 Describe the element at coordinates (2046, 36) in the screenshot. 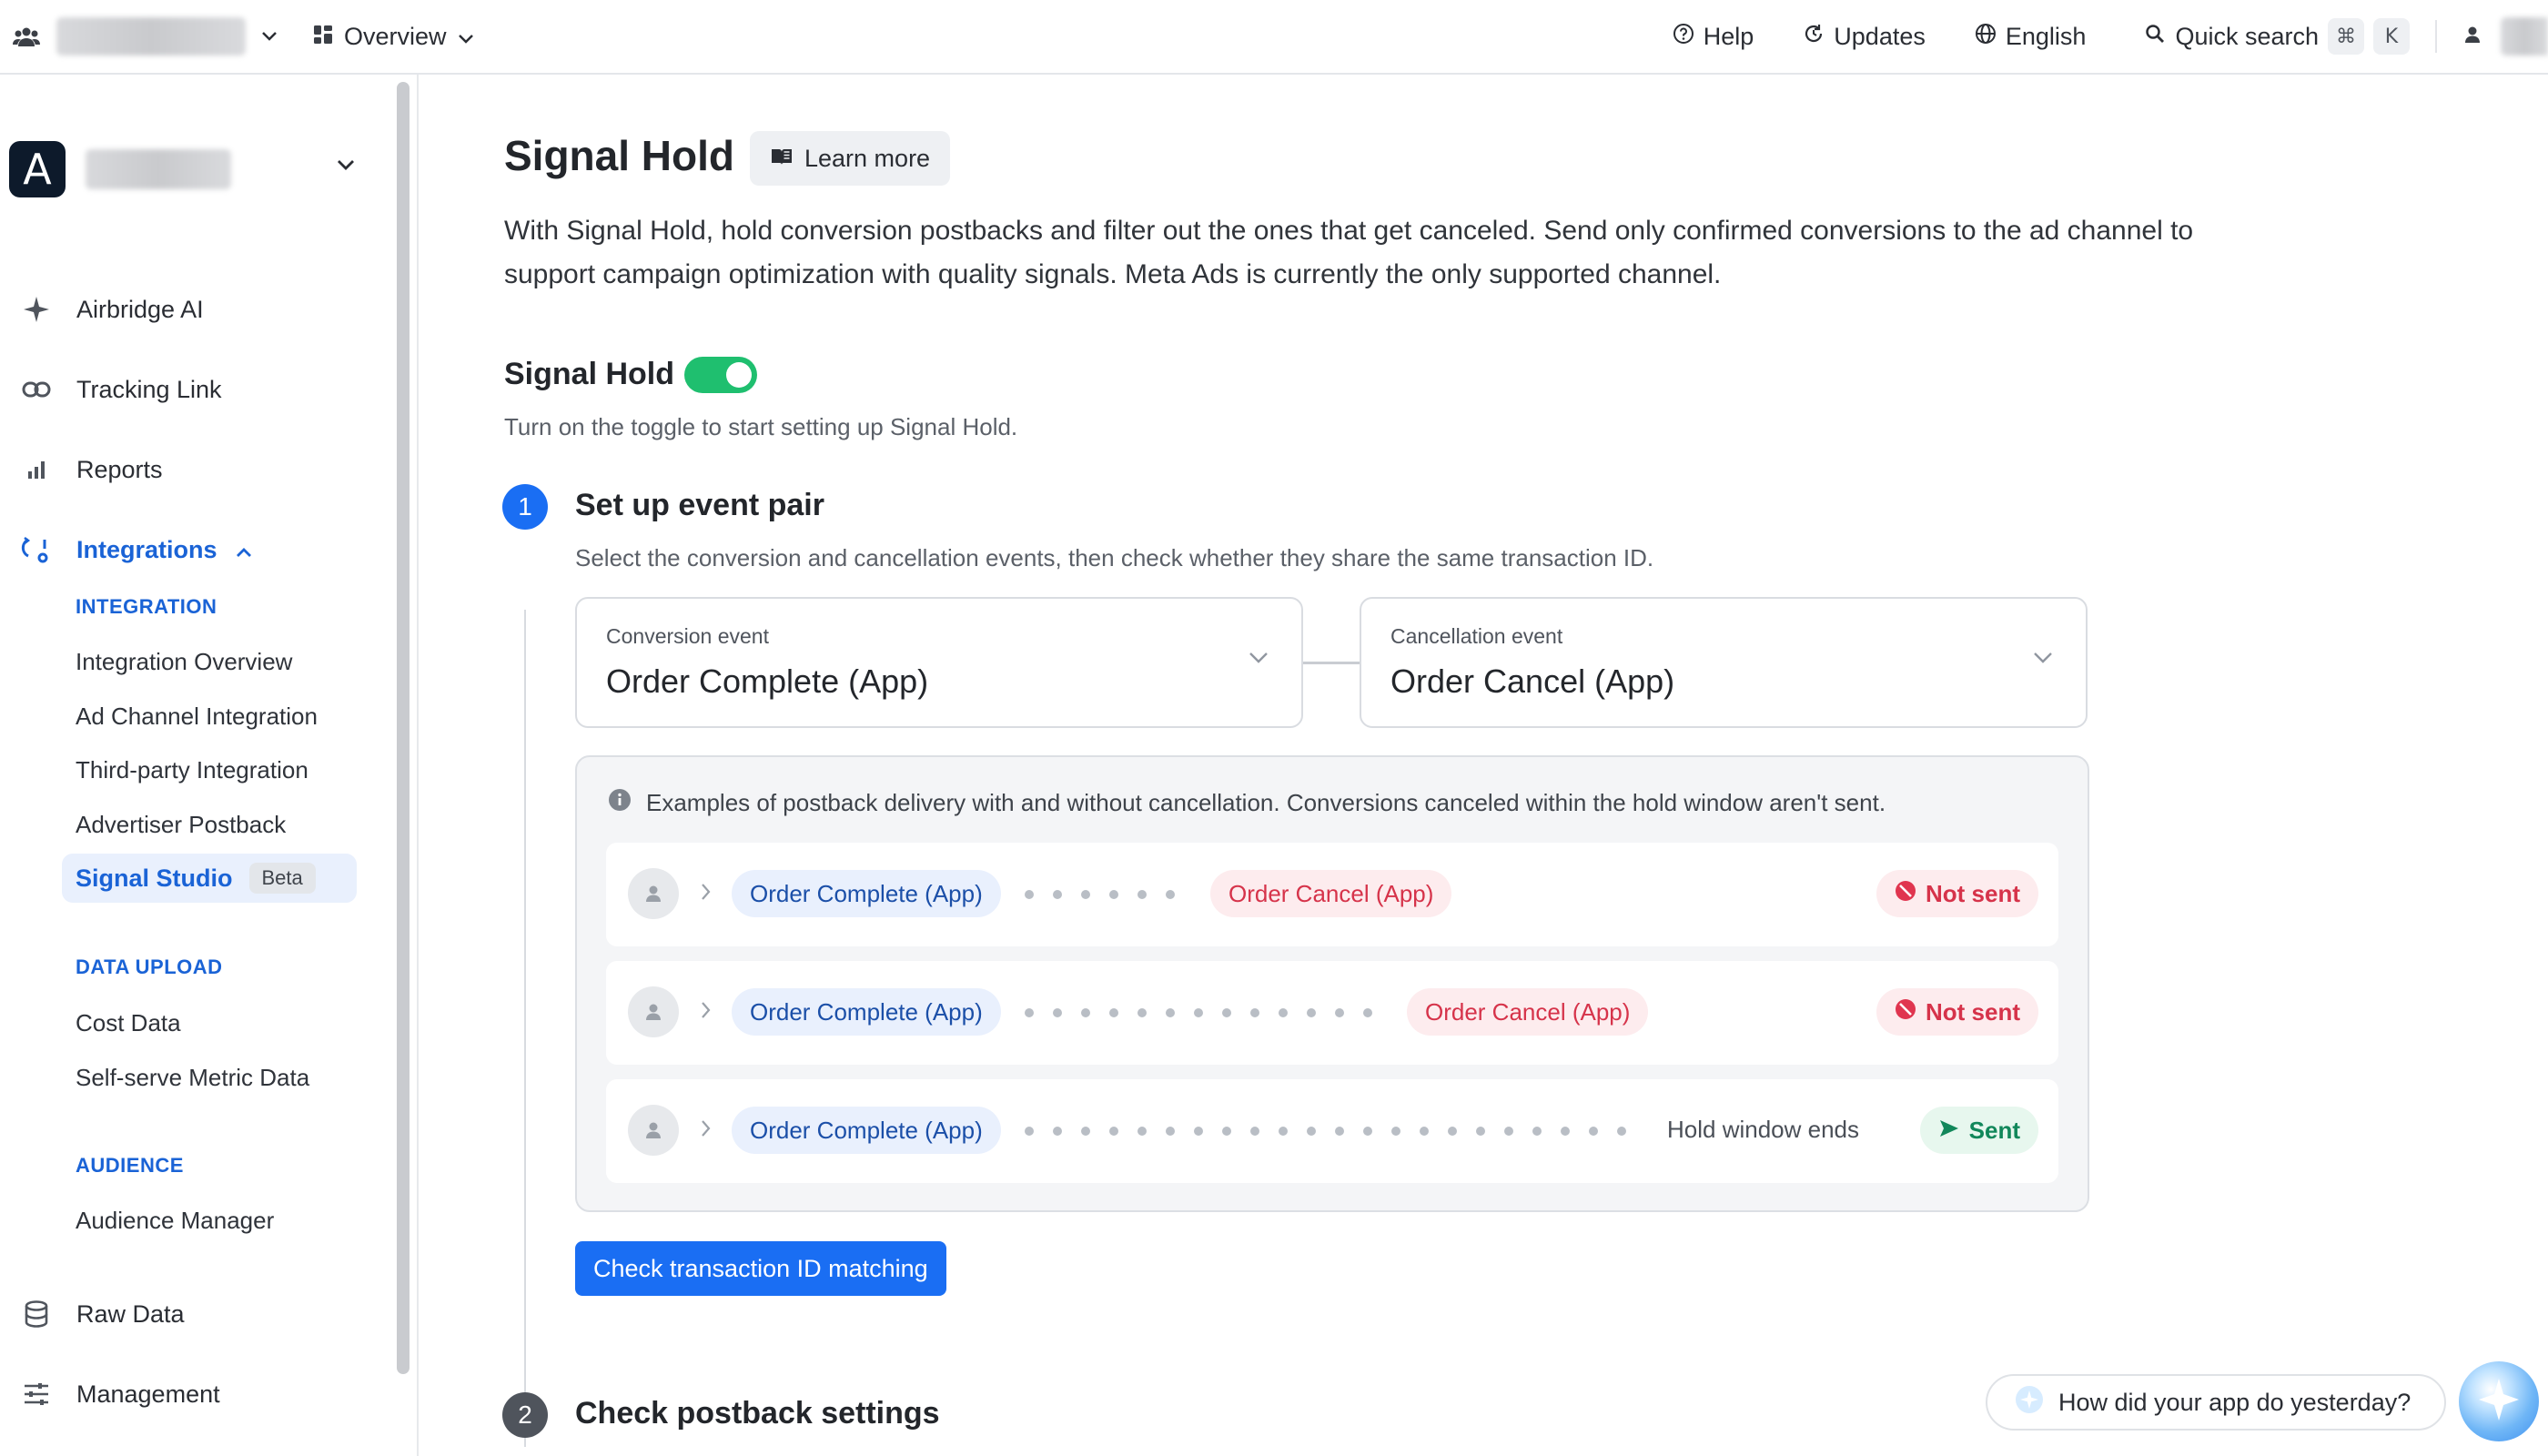

I see `language-label: English` at that location.